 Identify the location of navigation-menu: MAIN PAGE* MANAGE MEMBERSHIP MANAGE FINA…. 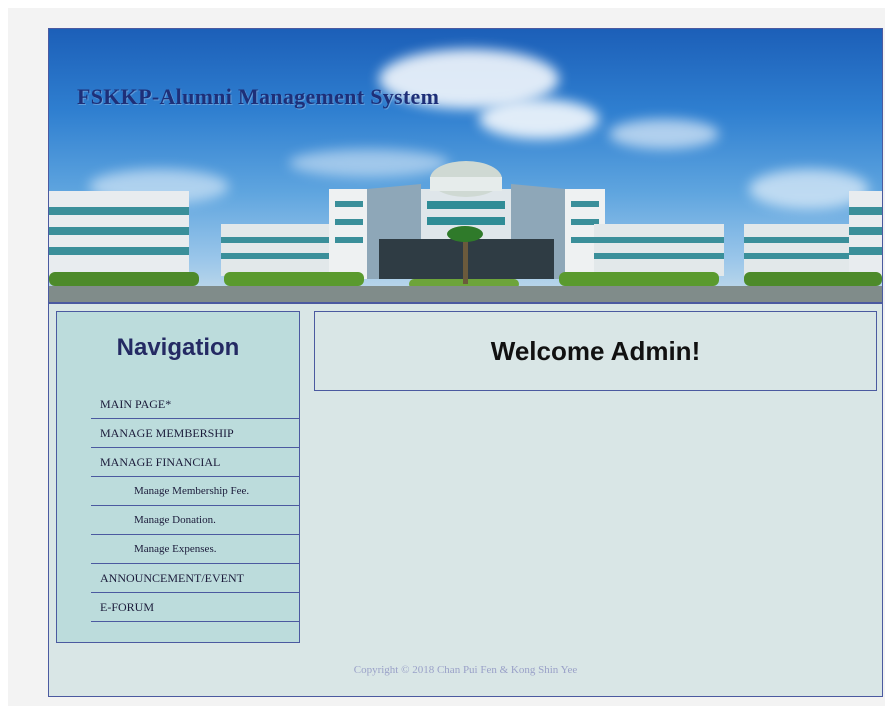
(195, 506).